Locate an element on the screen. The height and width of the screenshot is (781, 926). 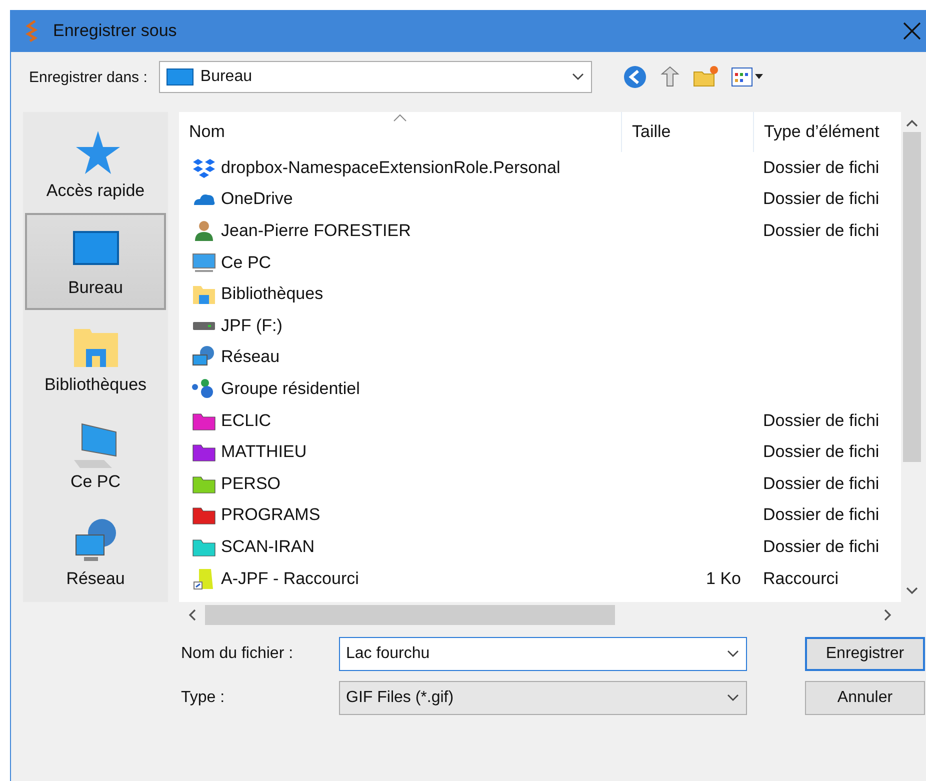
drive-icon is located at coordinates (204, 325).